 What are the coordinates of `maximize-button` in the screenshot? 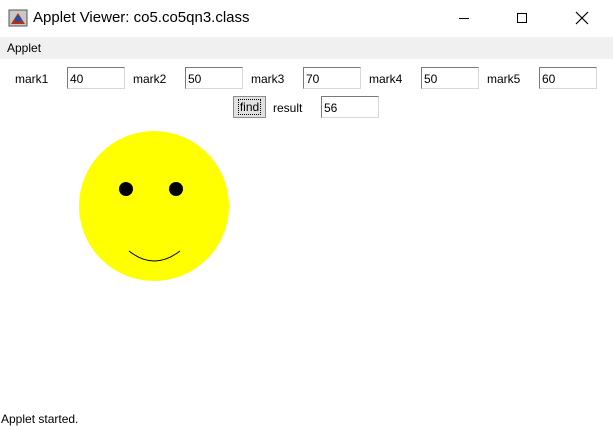 It's located at (522, 18).